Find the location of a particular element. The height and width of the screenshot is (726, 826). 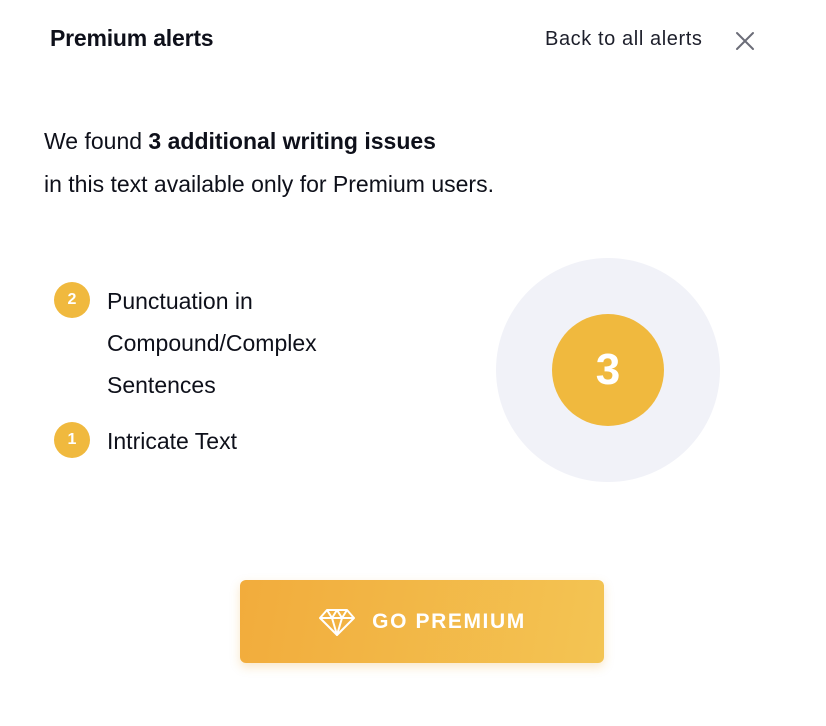

issue-label: Intricate Text is located at coordinates (172, 441).